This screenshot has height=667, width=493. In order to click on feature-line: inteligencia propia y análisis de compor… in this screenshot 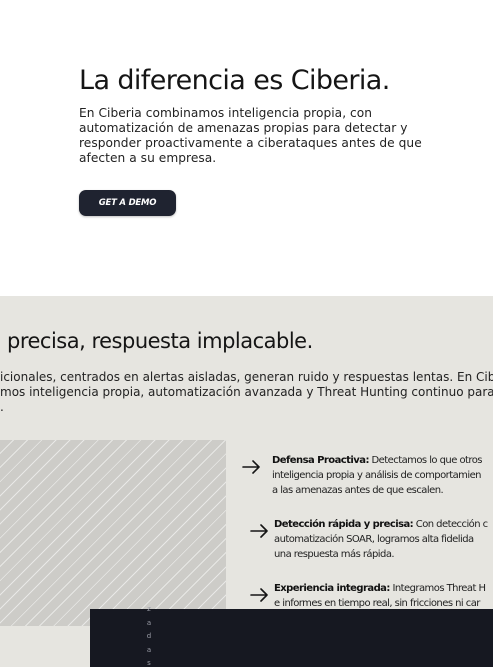, I will do `click(377, 475)`.